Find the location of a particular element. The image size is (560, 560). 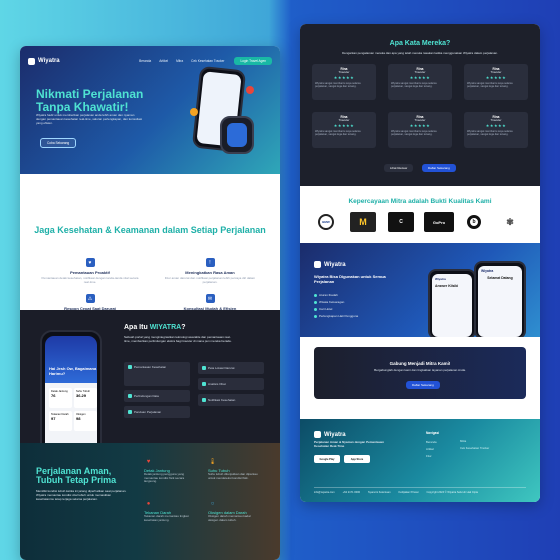

o2-icon: ○ is located at coordinates (212, 503).